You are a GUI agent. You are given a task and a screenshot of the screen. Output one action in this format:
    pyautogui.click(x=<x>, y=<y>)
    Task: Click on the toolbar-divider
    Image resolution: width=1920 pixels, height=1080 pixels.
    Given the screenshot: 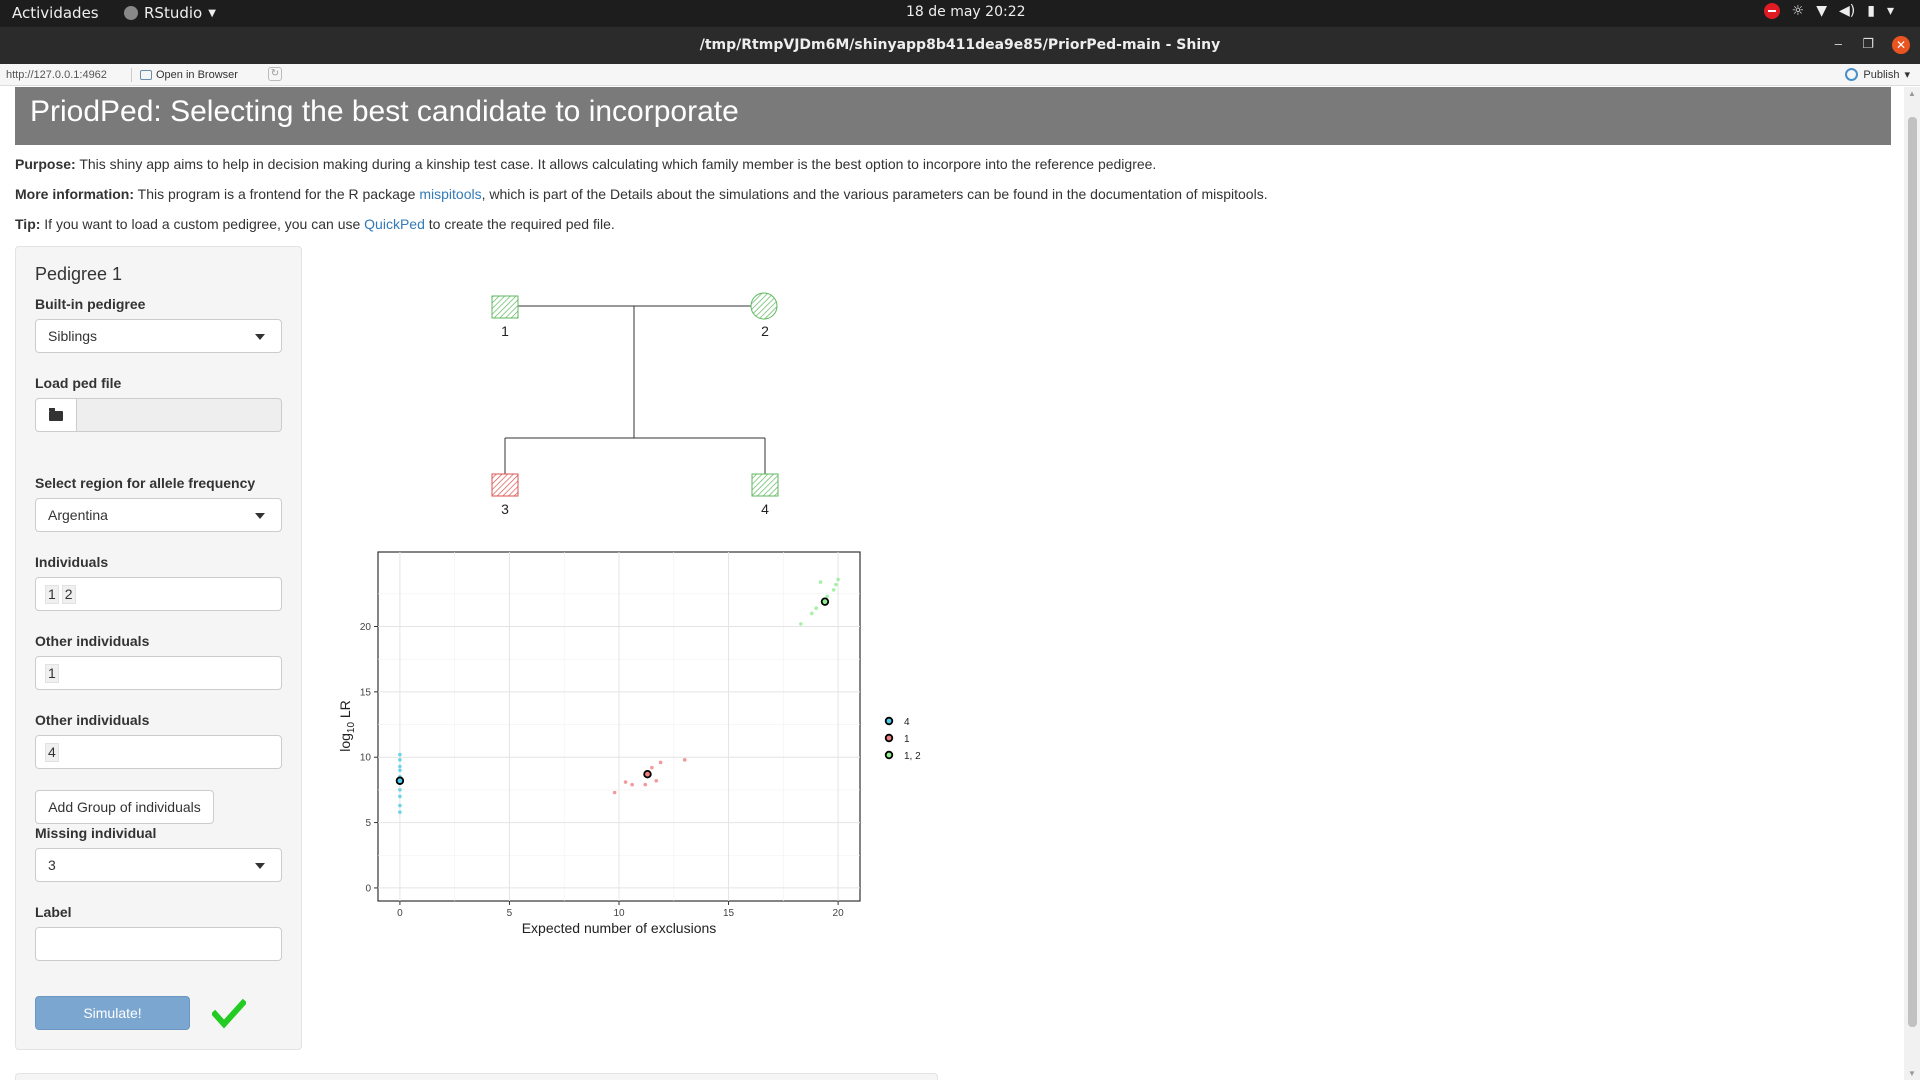 What is the action you would take?
    pyautogui.click(x=131, y=75)
    